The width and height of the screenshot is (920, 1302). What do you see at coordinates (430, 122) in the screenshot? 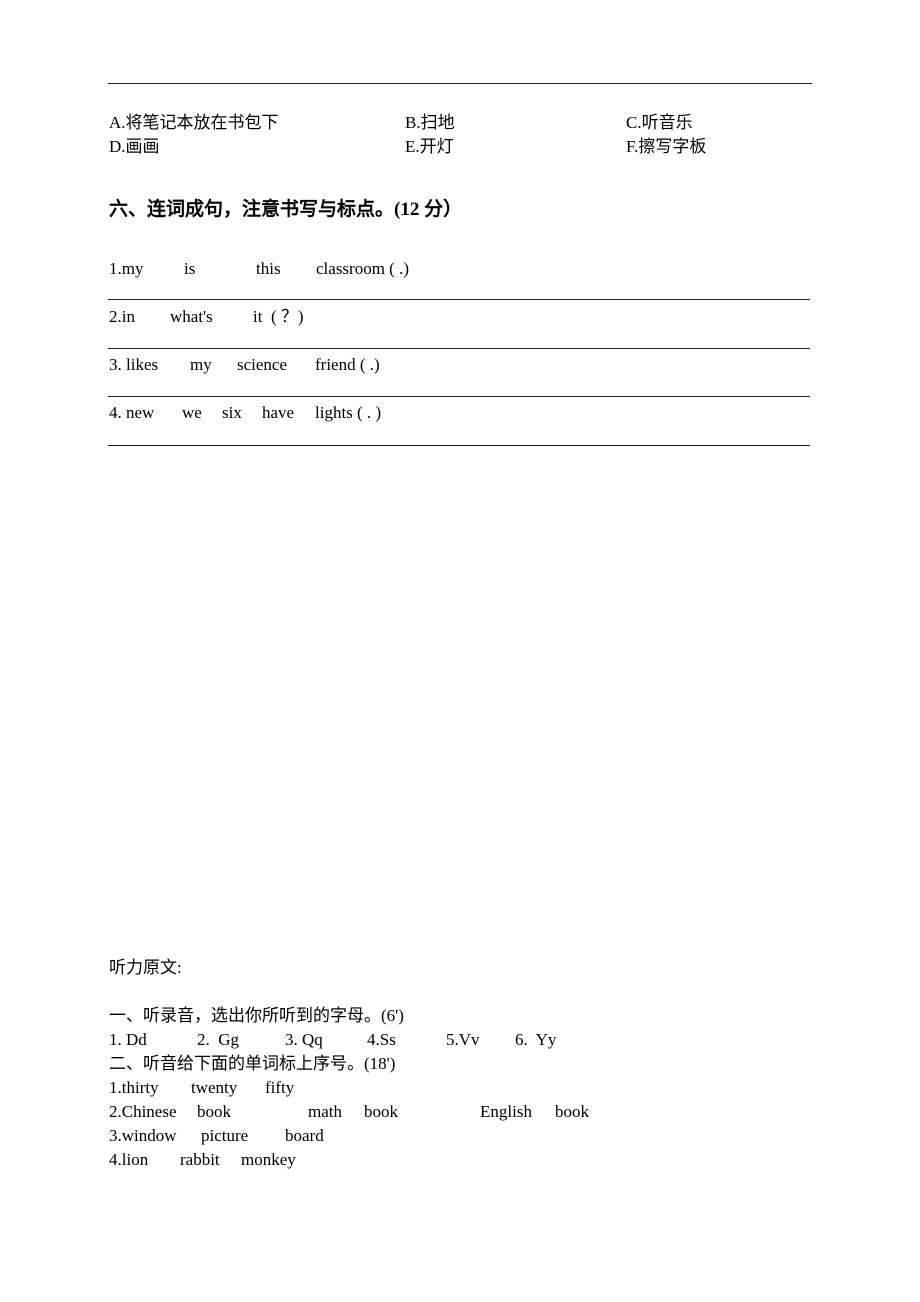
I see `option-b: B.扫地` at bounding box center [430, 122].